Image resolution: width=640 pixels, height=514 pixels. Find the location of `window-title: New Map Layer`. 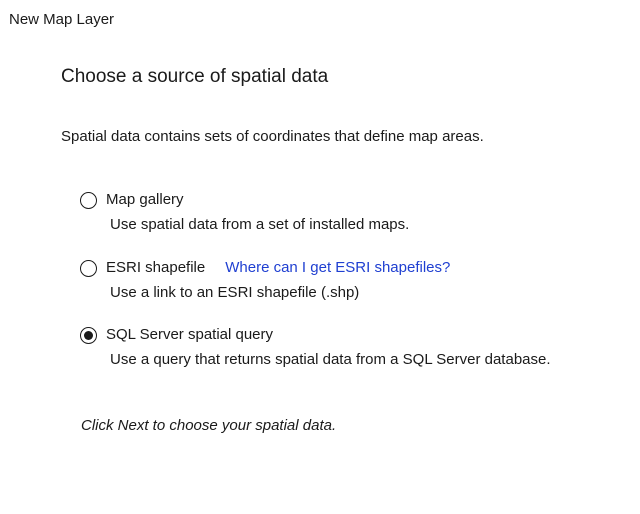

window-title: New Map Layer is located at coordinates (62, 19).